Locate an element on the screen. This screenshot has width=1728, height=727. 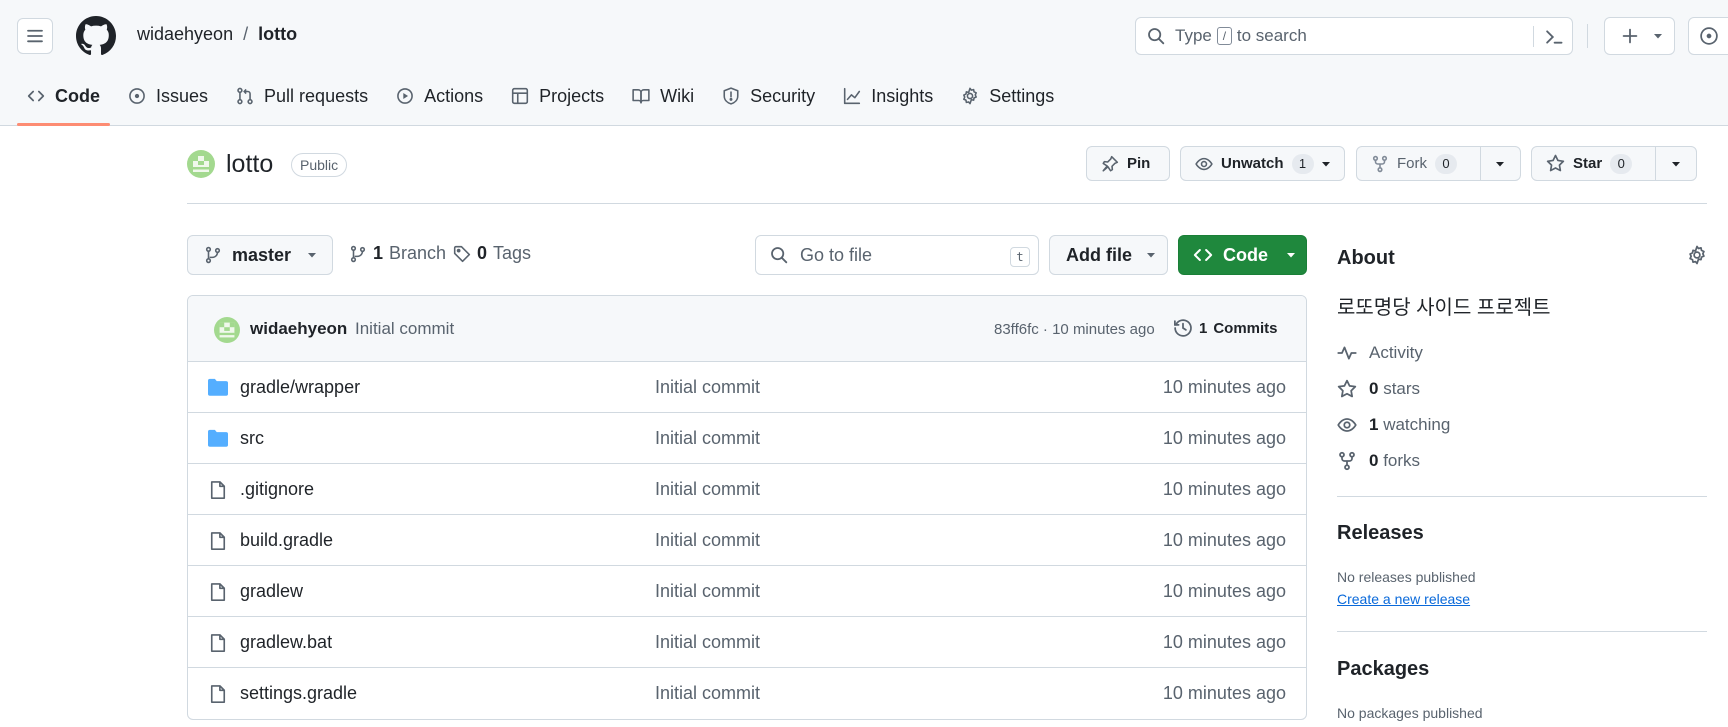
table-row: src Initial commit 10 minutes ago is located at coordinates (747, 438).